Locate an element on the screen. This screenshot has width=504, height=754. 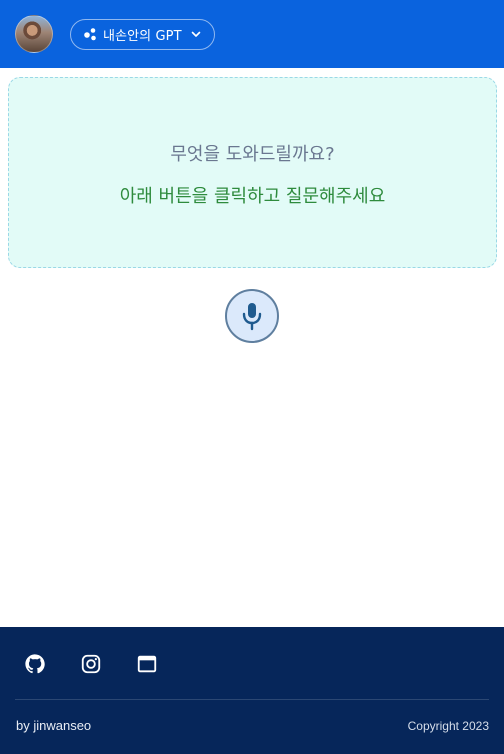
footer-copyright: Copyright 2023 is located at coordinates (448, 726).